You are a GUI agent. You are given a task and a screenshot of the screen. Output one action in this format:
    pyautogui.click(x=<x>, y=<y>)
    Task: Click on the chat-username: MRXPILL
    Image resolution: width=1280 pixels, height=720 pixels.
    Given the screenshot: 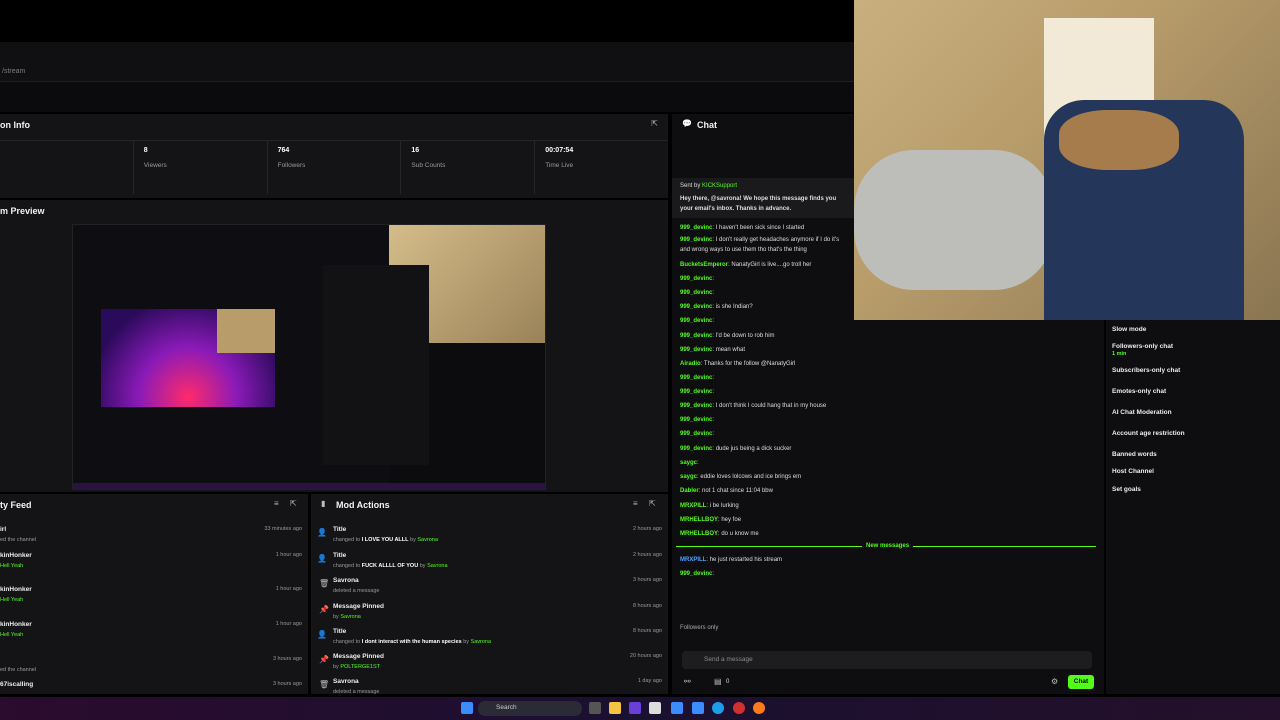 What is the action you would take?
    pyautogui.click(x=693, y=506)
    